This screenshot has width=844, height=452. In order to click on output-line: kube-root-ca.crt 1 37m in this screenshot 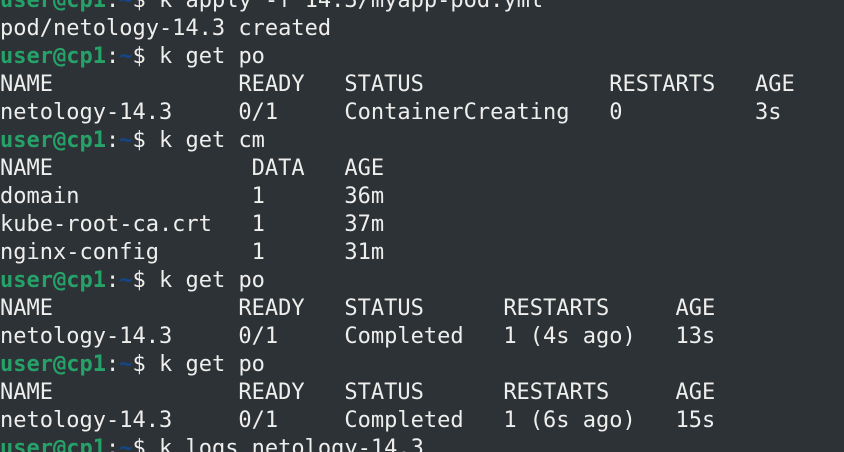, I will do `click(397, 225)`.